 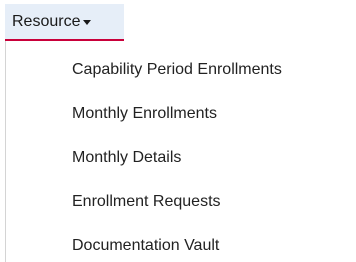 I want to click on menu-item-documentation-vault: Documentation Vault, so click(x=181, y=243).